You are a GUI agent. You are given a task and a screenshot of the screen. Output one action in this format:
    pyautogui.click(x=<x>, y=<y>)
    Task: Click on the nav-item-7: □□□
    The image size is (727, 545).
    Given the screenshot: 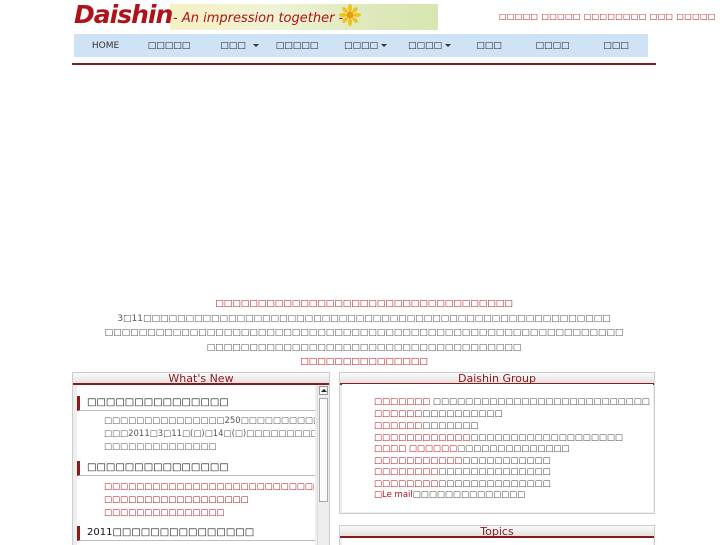 What is the action you would take?
    pyautogui.click(x=489, y=45)
    